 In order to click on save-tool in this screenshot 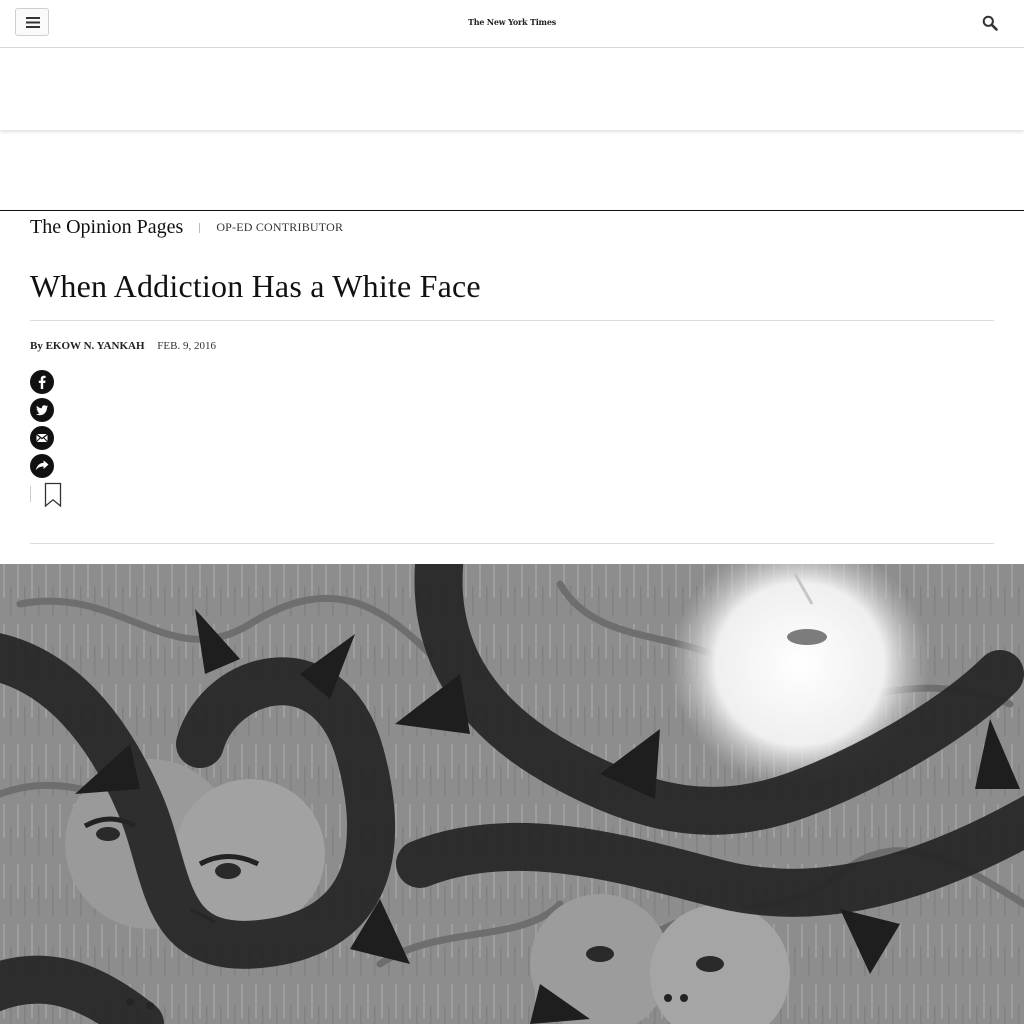, I will do `click(50, 495)`.